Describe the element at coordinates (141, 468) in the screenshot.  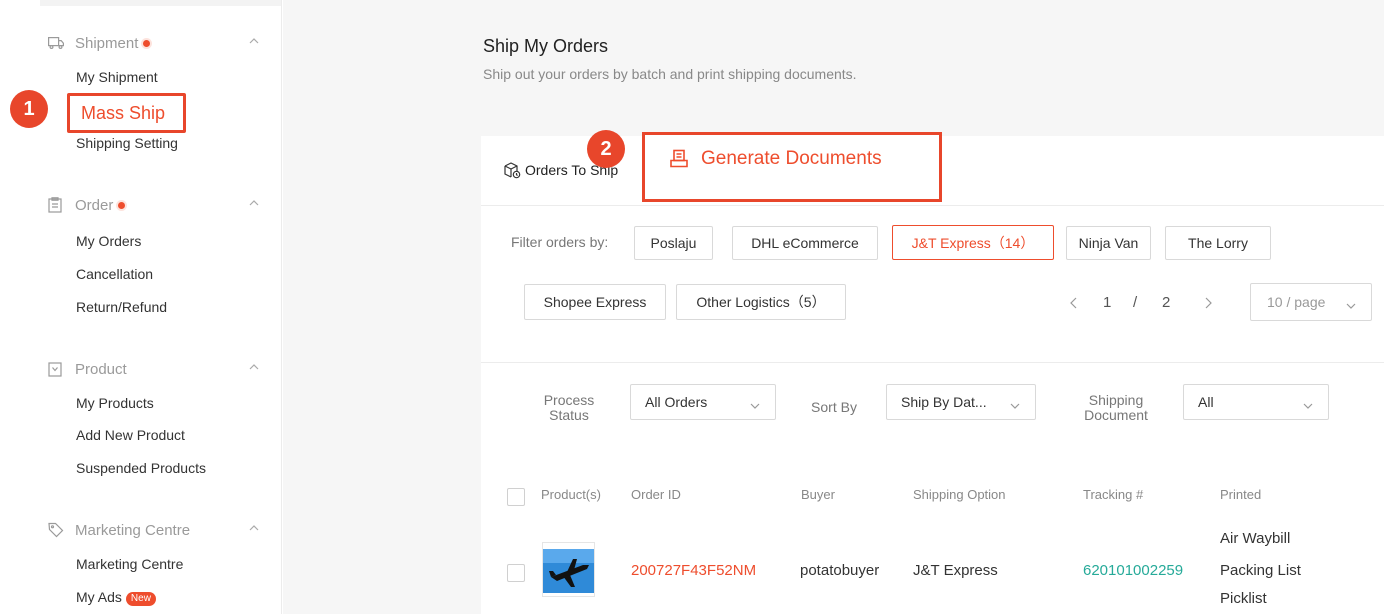
I see `sidebar-item-suspended-products: Suspended Products` at that location.